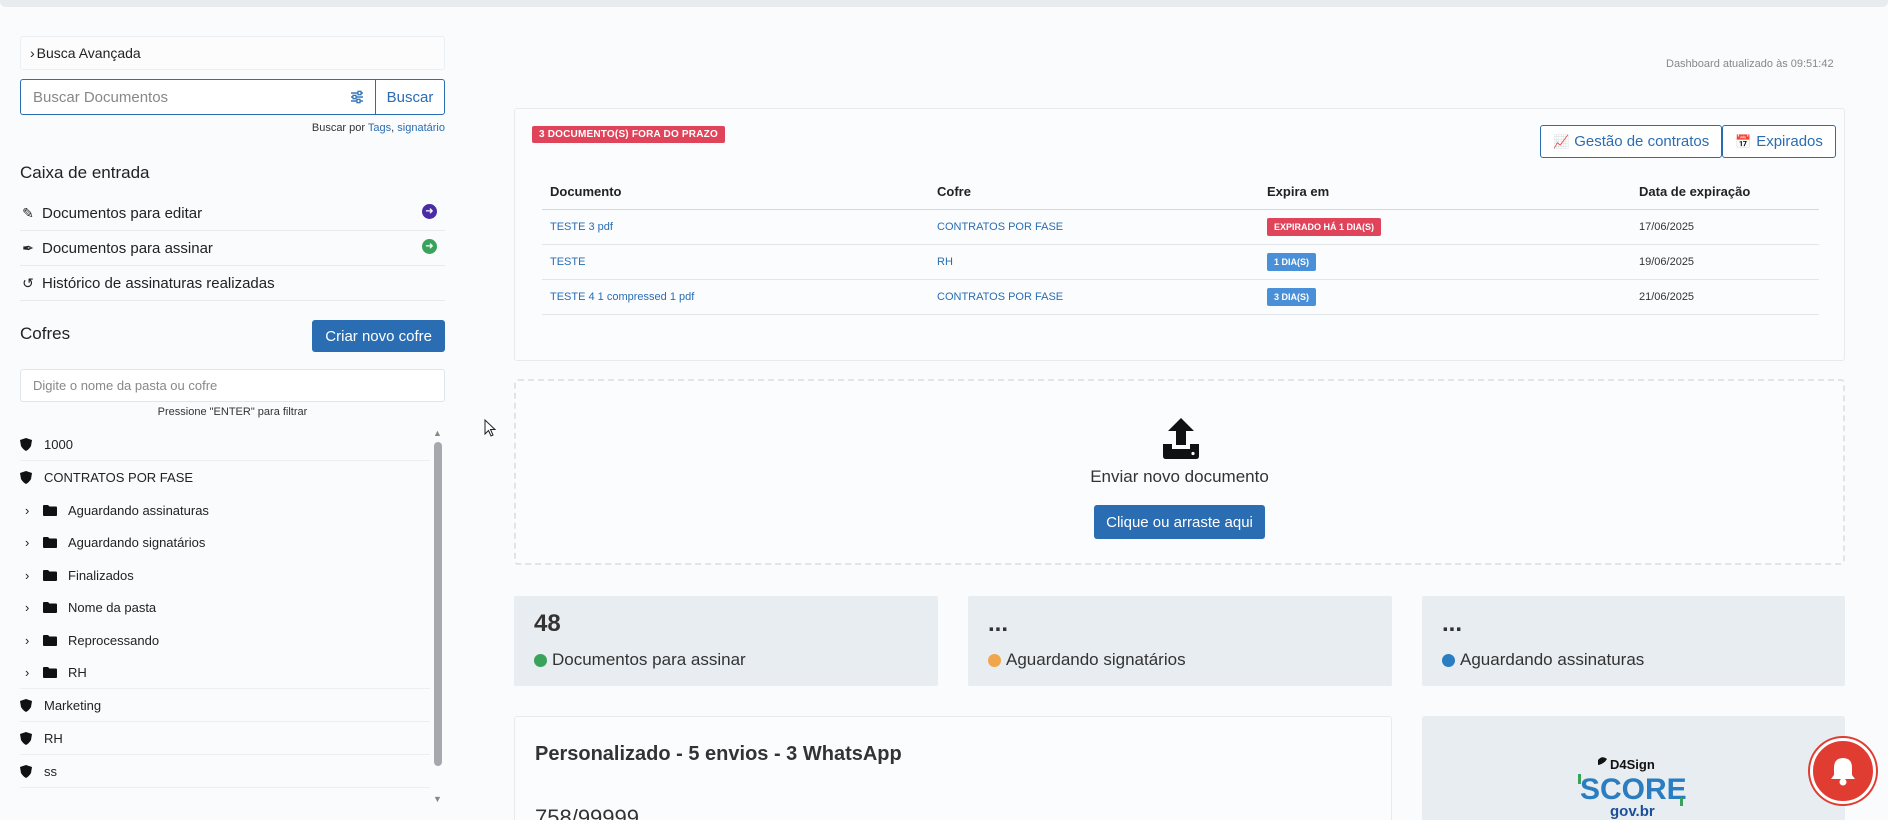 This screenshot has height=820, width=1888. What do you see at coordinates (1096, 659) in the screenshot?
I see `stat-label: Aguardando signatários` at bounding box center [1096, 659].